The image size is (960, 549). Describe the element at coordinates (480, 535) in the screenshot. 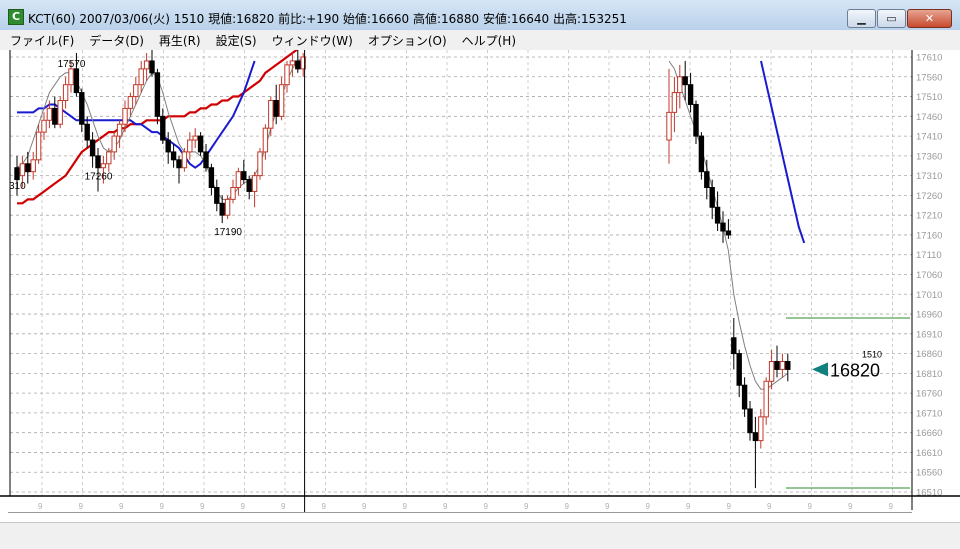

I see `status-bar` at that location.